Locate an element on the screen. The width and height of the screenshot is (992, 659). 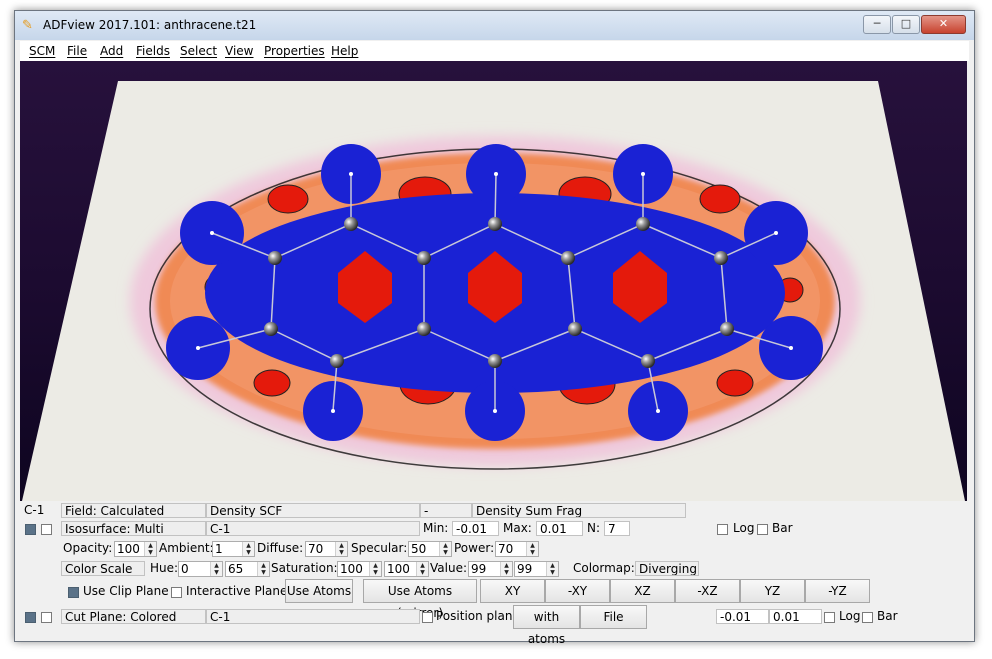
saturation-min-spinbox: 100 ▲ ▼ is located at coordinates (359, 569).